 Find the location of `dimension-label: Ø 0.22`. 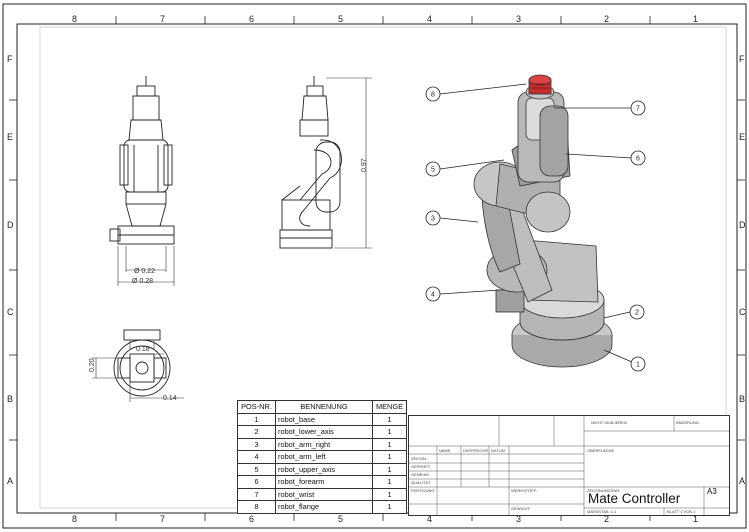

dimension-label: Ø 0.22 is located at coordinates (144, 271).